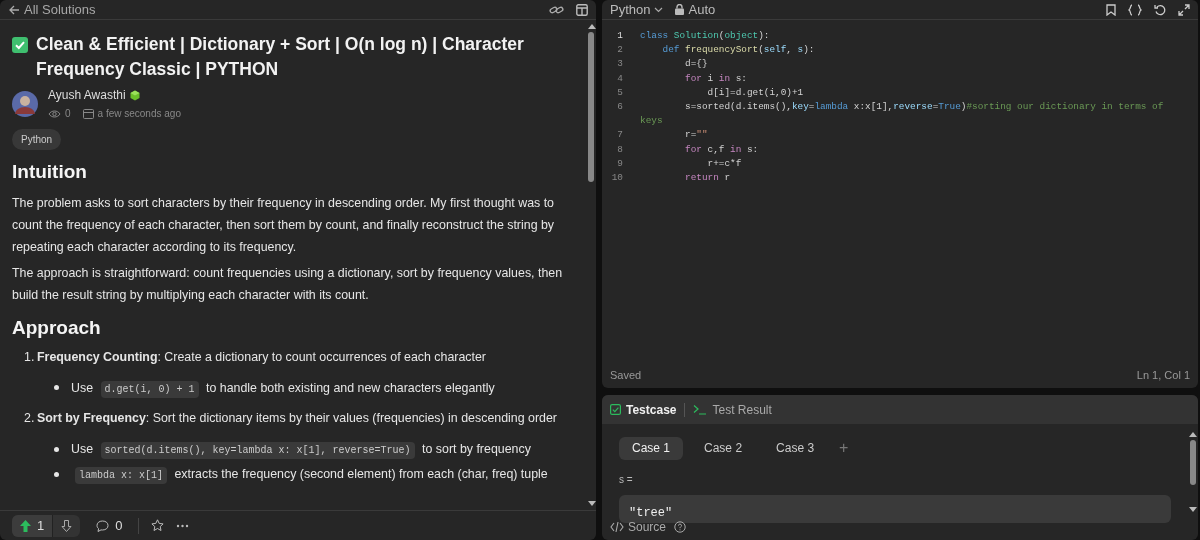 Image resolution: width=1200 pixels, height=540 pixels. Describe the element at coordinates (696, 64) in the screenshot. I see `code-line: d={}` at that location.